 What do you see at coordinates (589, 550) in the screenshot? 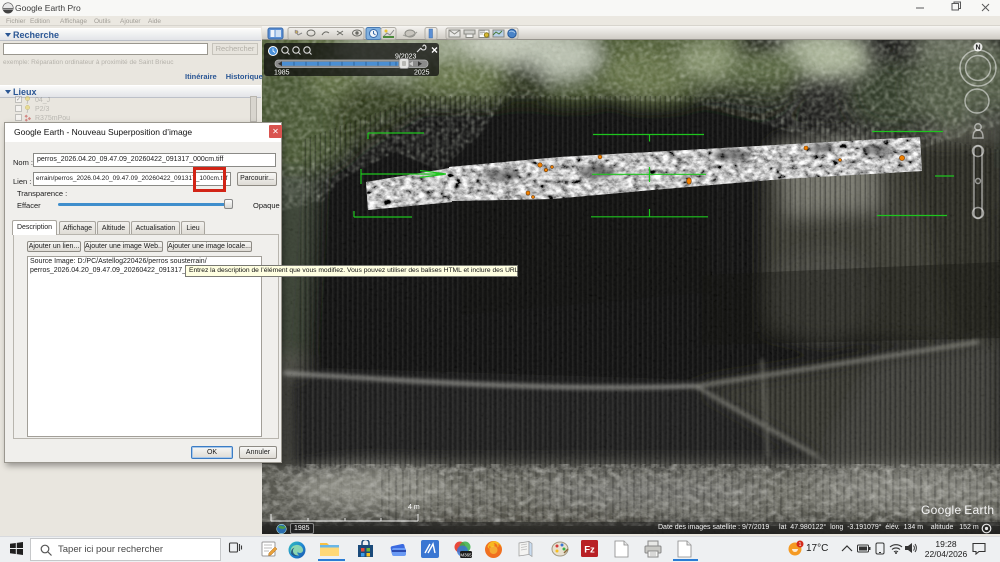
I see `svg-text: Fz` at bounding box center [589, 550].